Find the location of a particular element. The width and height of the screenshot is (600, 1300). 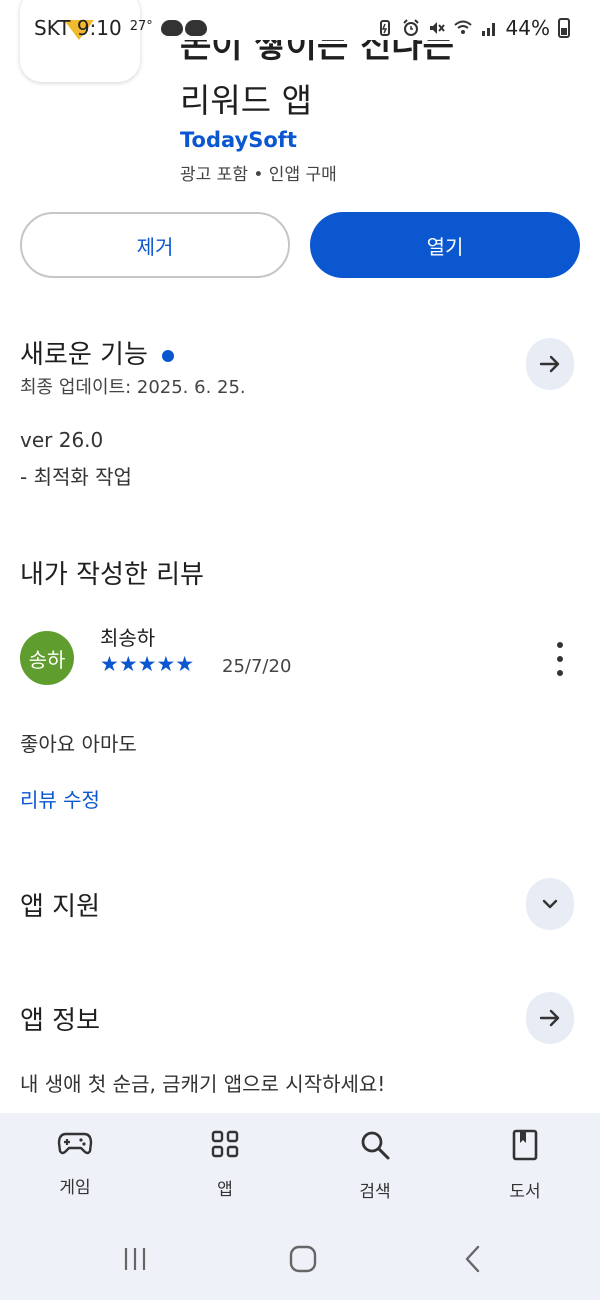

recent-apps-button is located at coordinates (135, 1259).